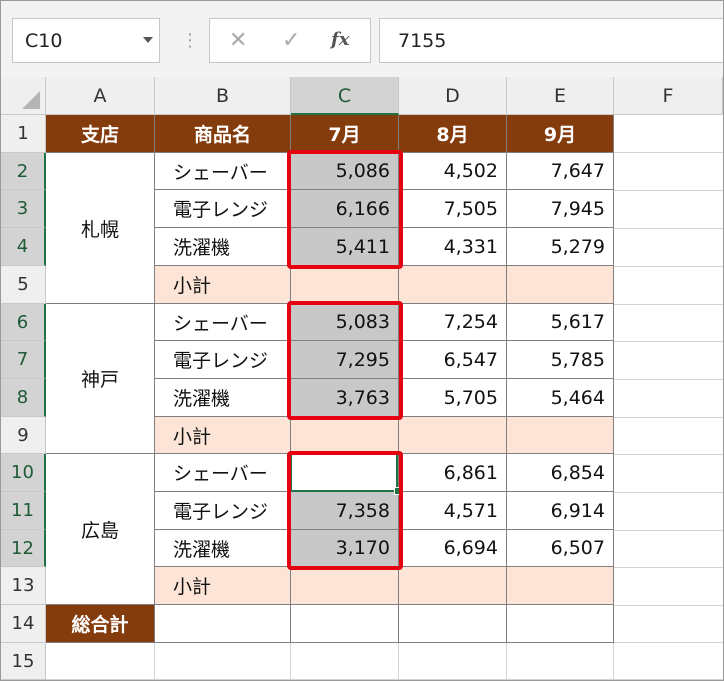  Describe the element at coordinates (453, 473) in the screenshot. I see `august-value-cell: 6,861` at that location.